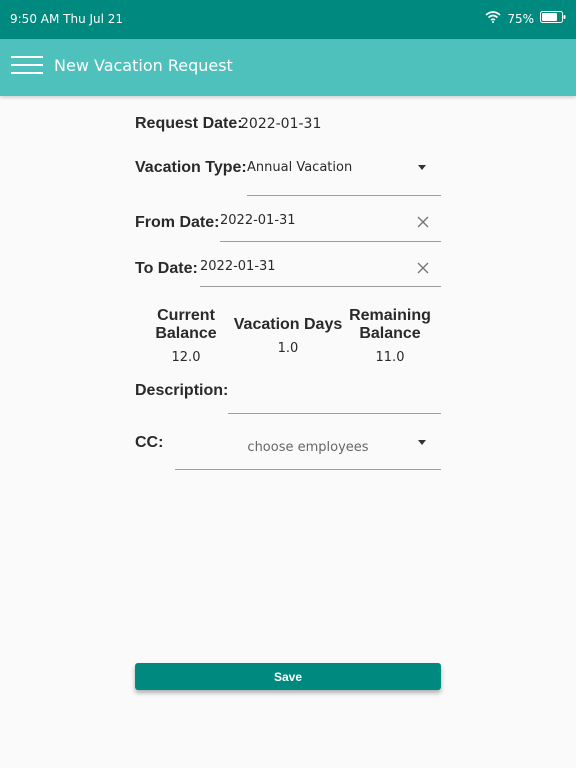  I want to click on vacation-type-dropdown: Annual Vacation, so click(344, 174).